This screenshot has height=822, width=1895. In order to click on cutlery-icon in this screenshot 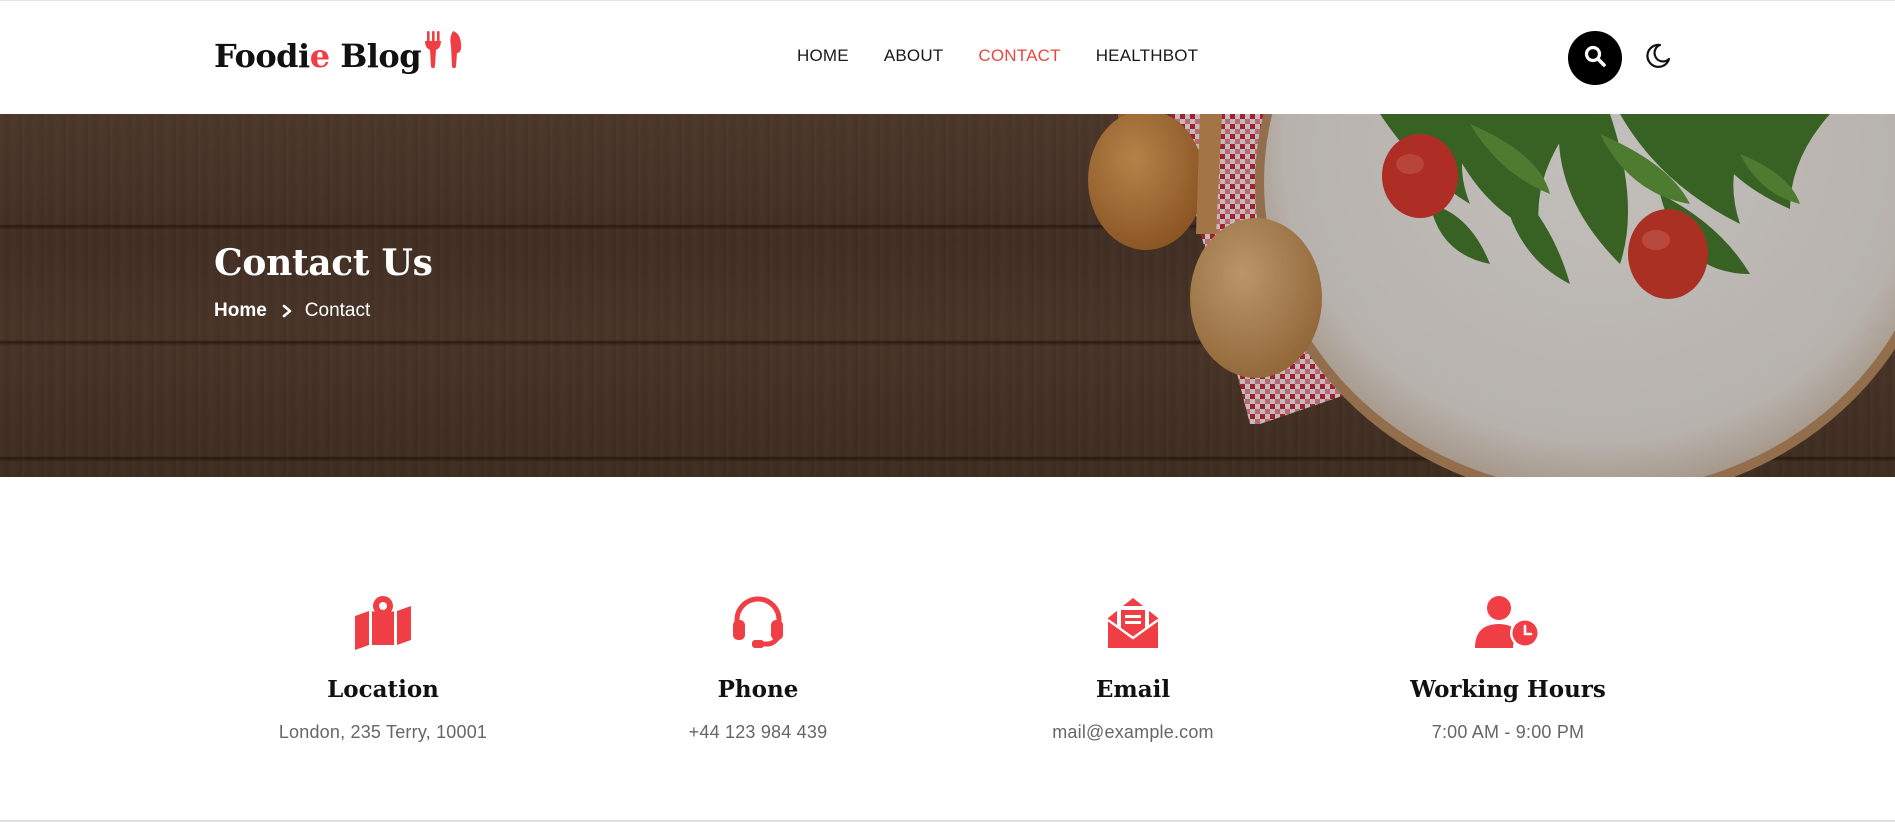, I will do `click(443, 53)`.